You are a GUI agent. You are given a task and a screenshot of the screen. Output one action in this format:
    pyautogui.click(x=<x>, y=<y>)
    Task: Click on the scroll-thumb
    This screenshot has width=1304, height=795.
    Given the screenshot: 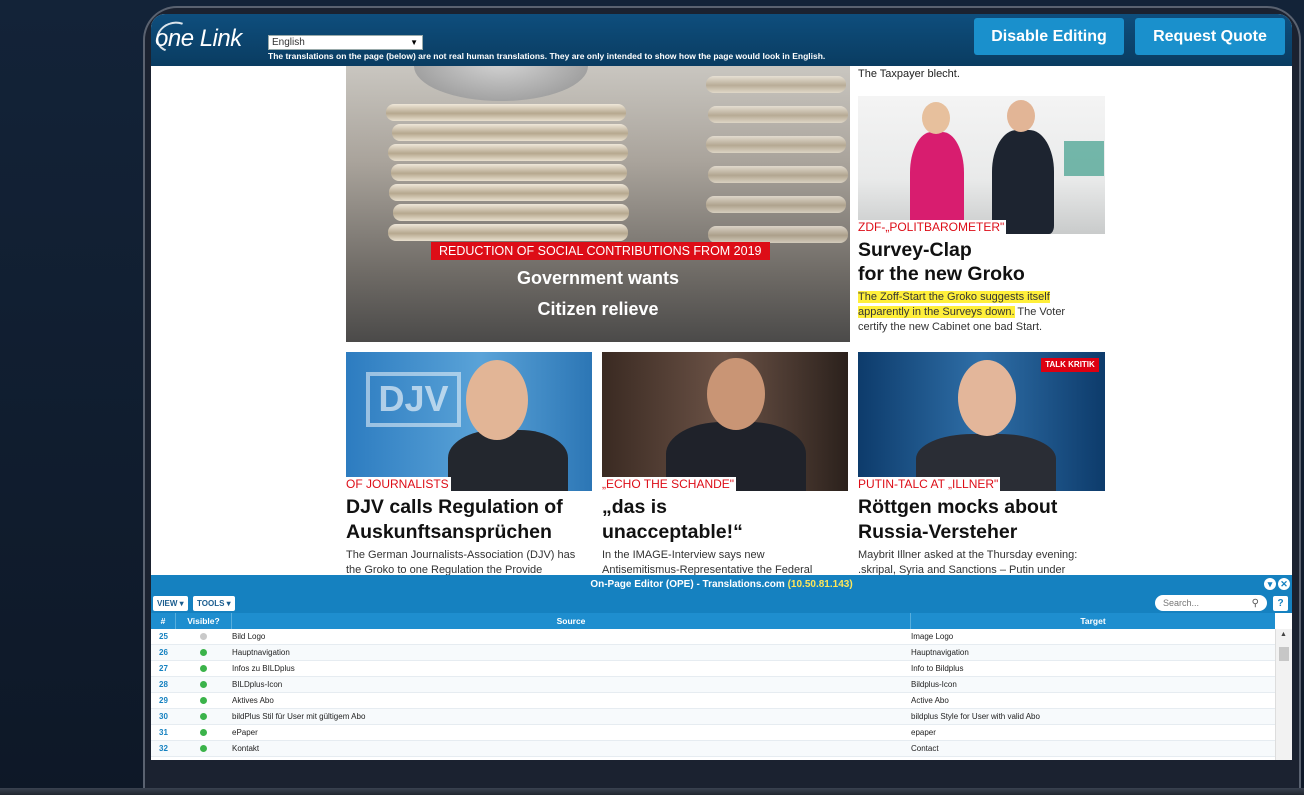 What is the action you would take?
    pyautogui.click(x=1284, y=654)
    